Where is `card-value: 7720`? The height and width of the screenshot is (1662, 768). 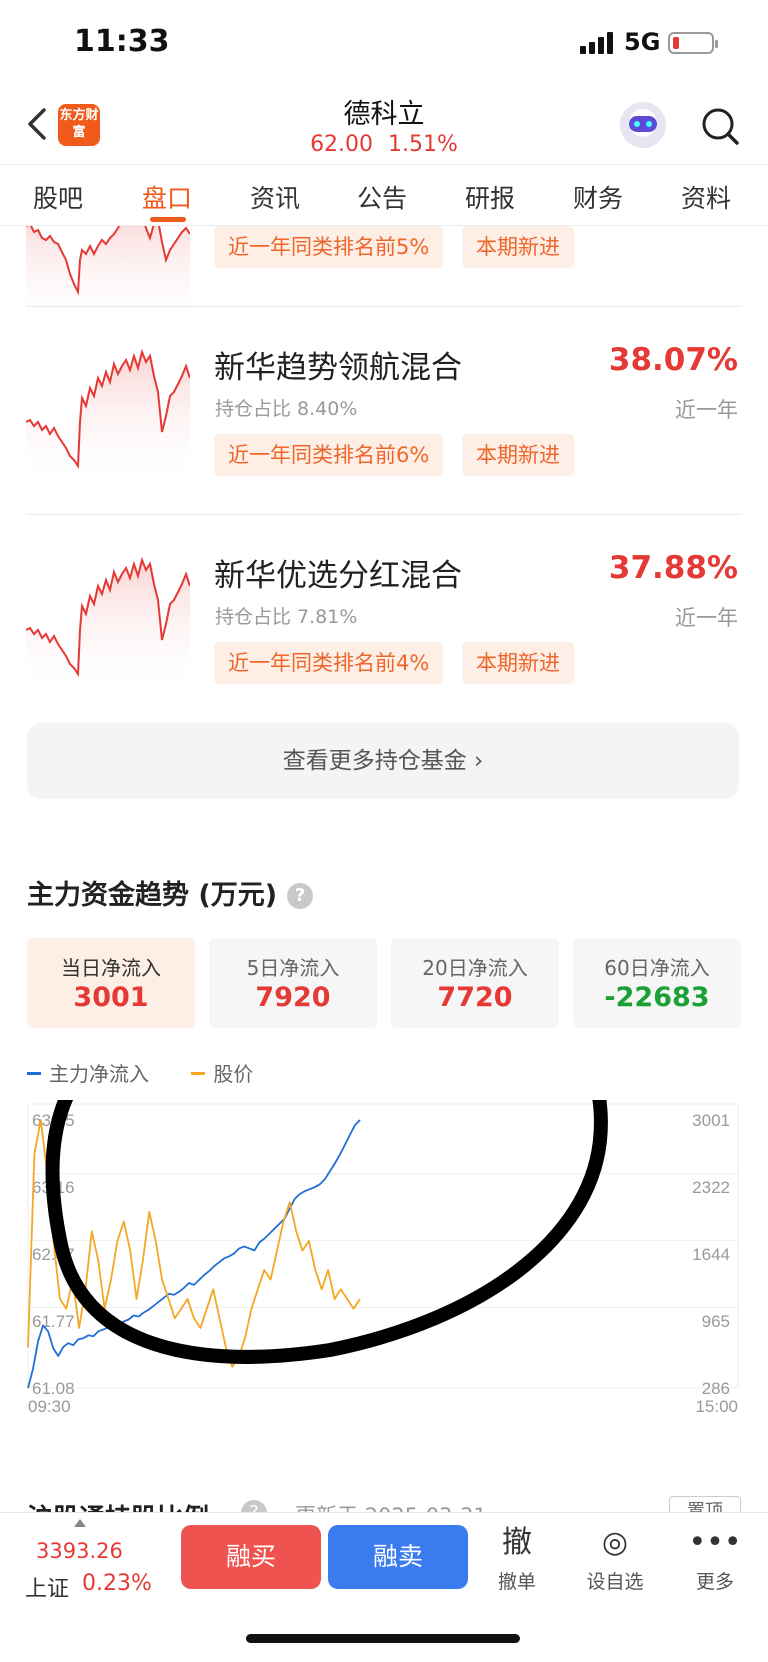 card-value: 7720 is located at coordinates (475, 997).